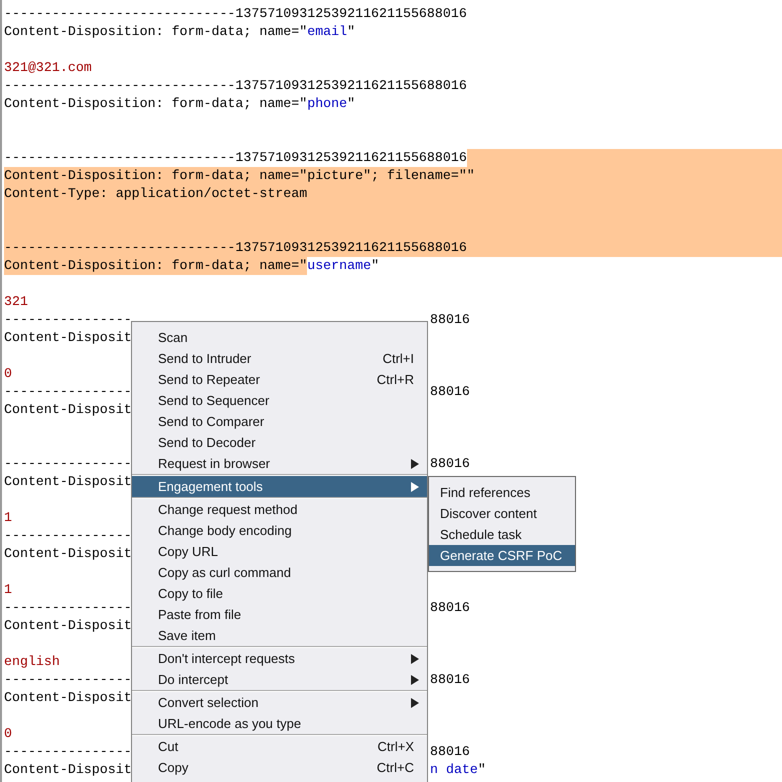 The width and height of the screenshot is (782, 782). Describe the element at coordinates (279, 658) in the screenshot. I see `menu-item: Don't intercept requests` at that location.